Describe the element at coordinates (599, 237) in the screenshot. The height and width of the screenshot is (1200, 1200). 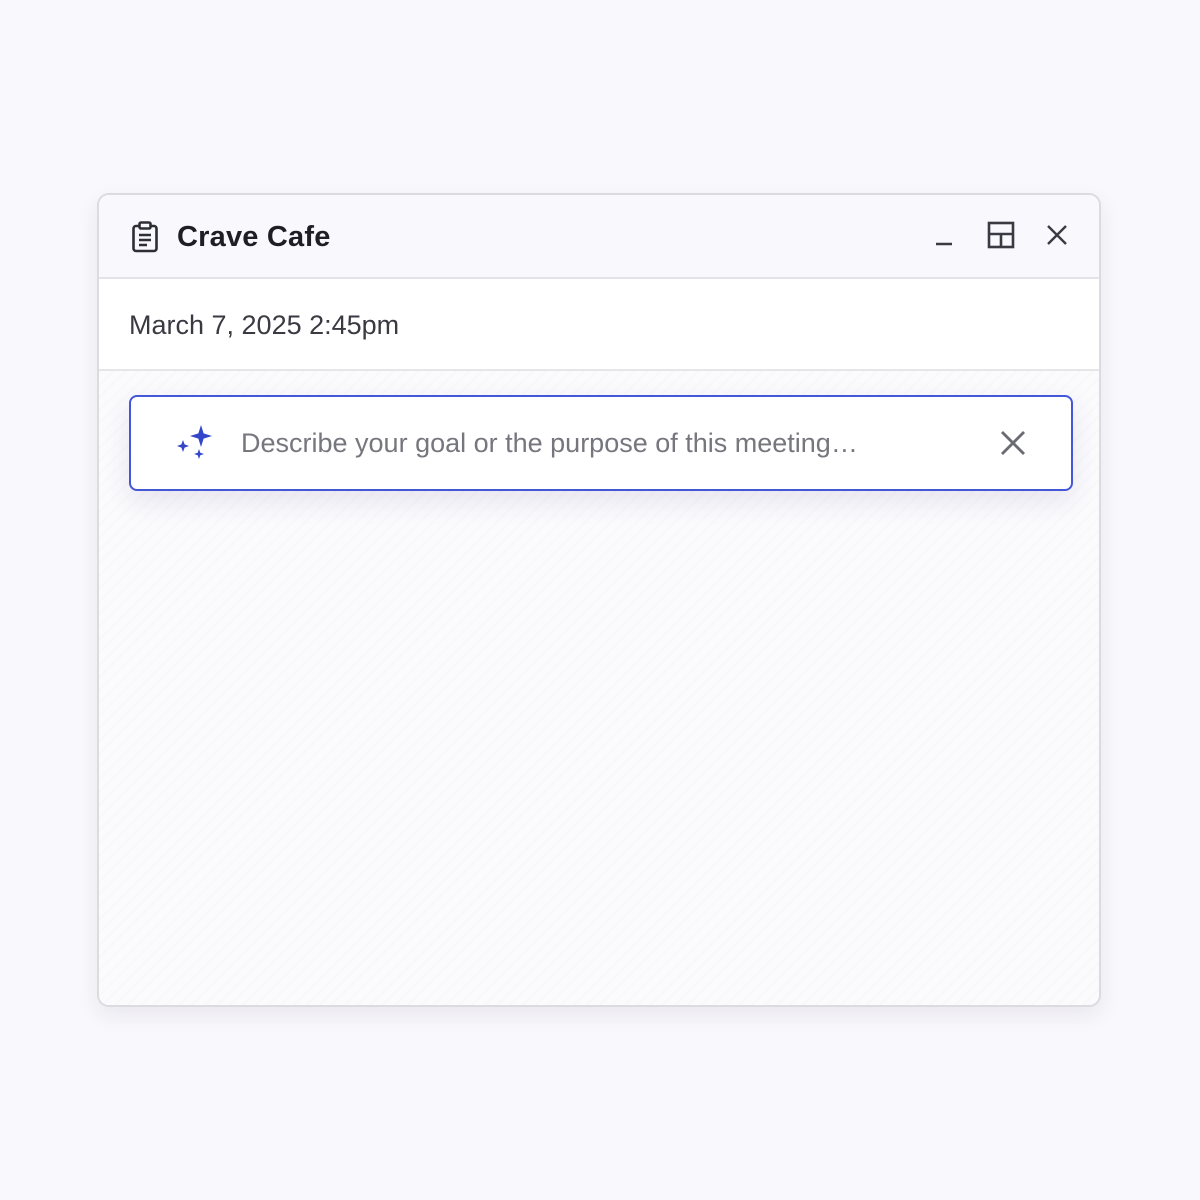
I see `window-titlebar: Crave Cafe` at that location.